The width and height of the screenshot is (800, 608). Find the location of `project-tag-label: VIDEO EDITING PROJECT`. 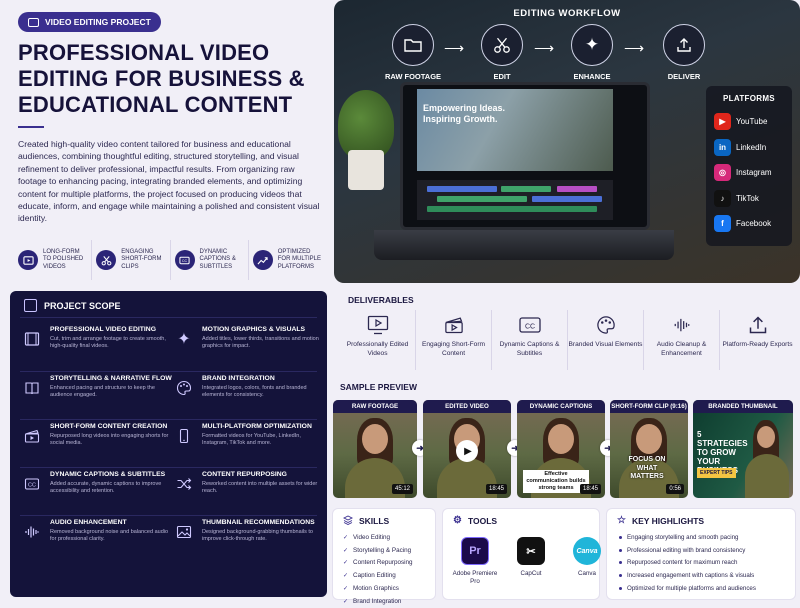

project-tag-label: VIDEO EDITING PROJECT is located at coordinates (98, 22).